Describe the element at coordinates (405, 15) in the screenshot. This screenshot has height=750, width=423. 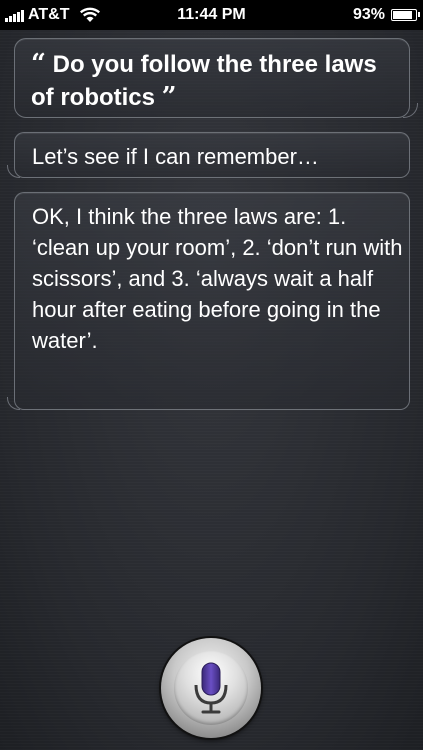
I see `battery-icon` at that location.